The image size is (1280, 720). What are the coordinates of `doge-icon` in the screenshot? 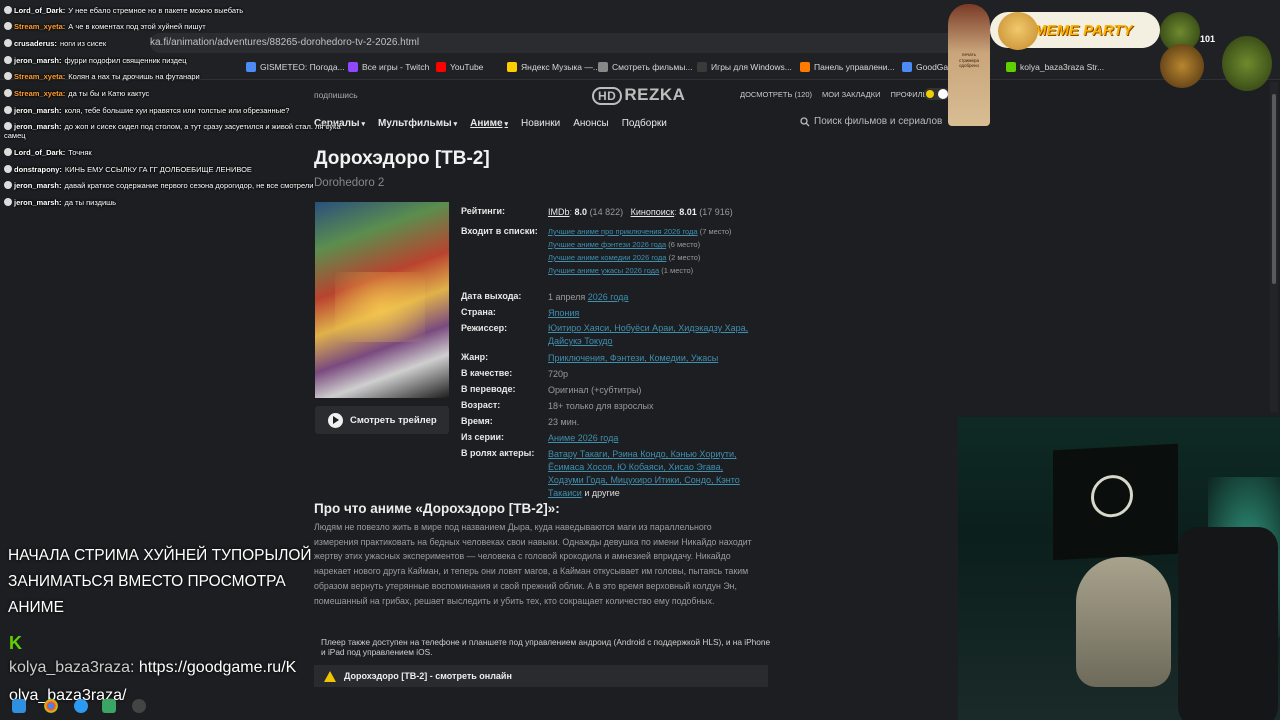 It's located at (1018, 31).